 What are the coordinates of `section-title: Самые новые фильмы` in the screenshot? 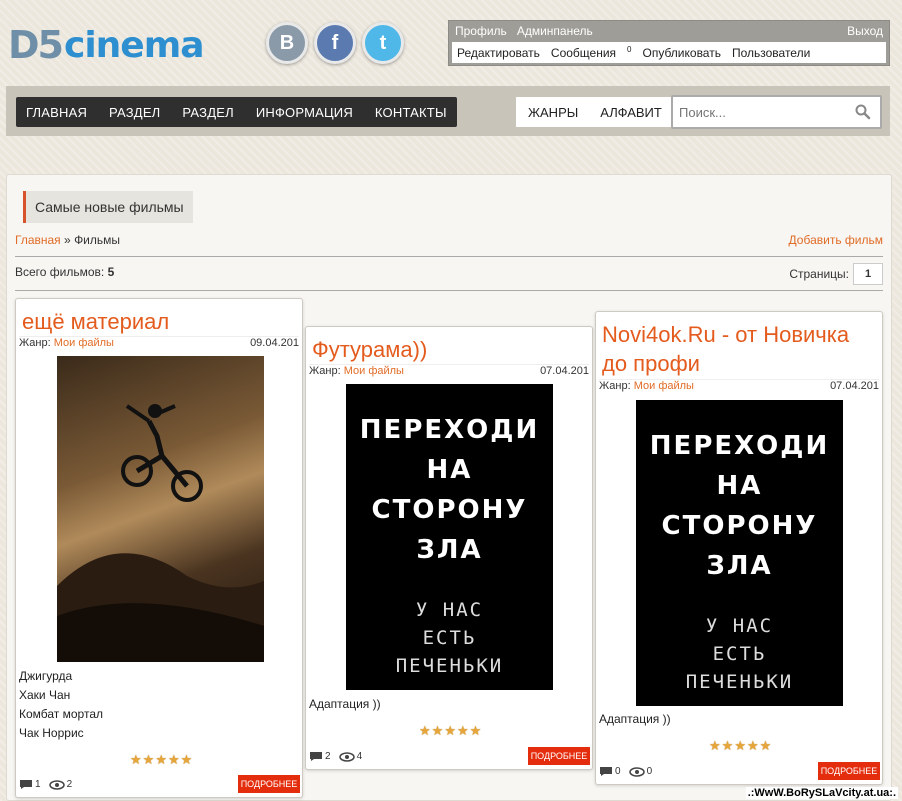 It's located at (108, 207).